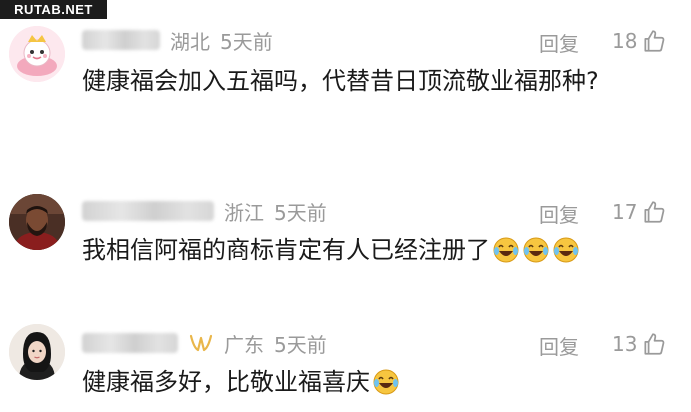  What do you see at coordinates (340, 81) in the screenshot?
I see `comment-text: 健康福会加入五福吗，代替昔日顶流敬业福那种?` at bounding box center [340, 81].